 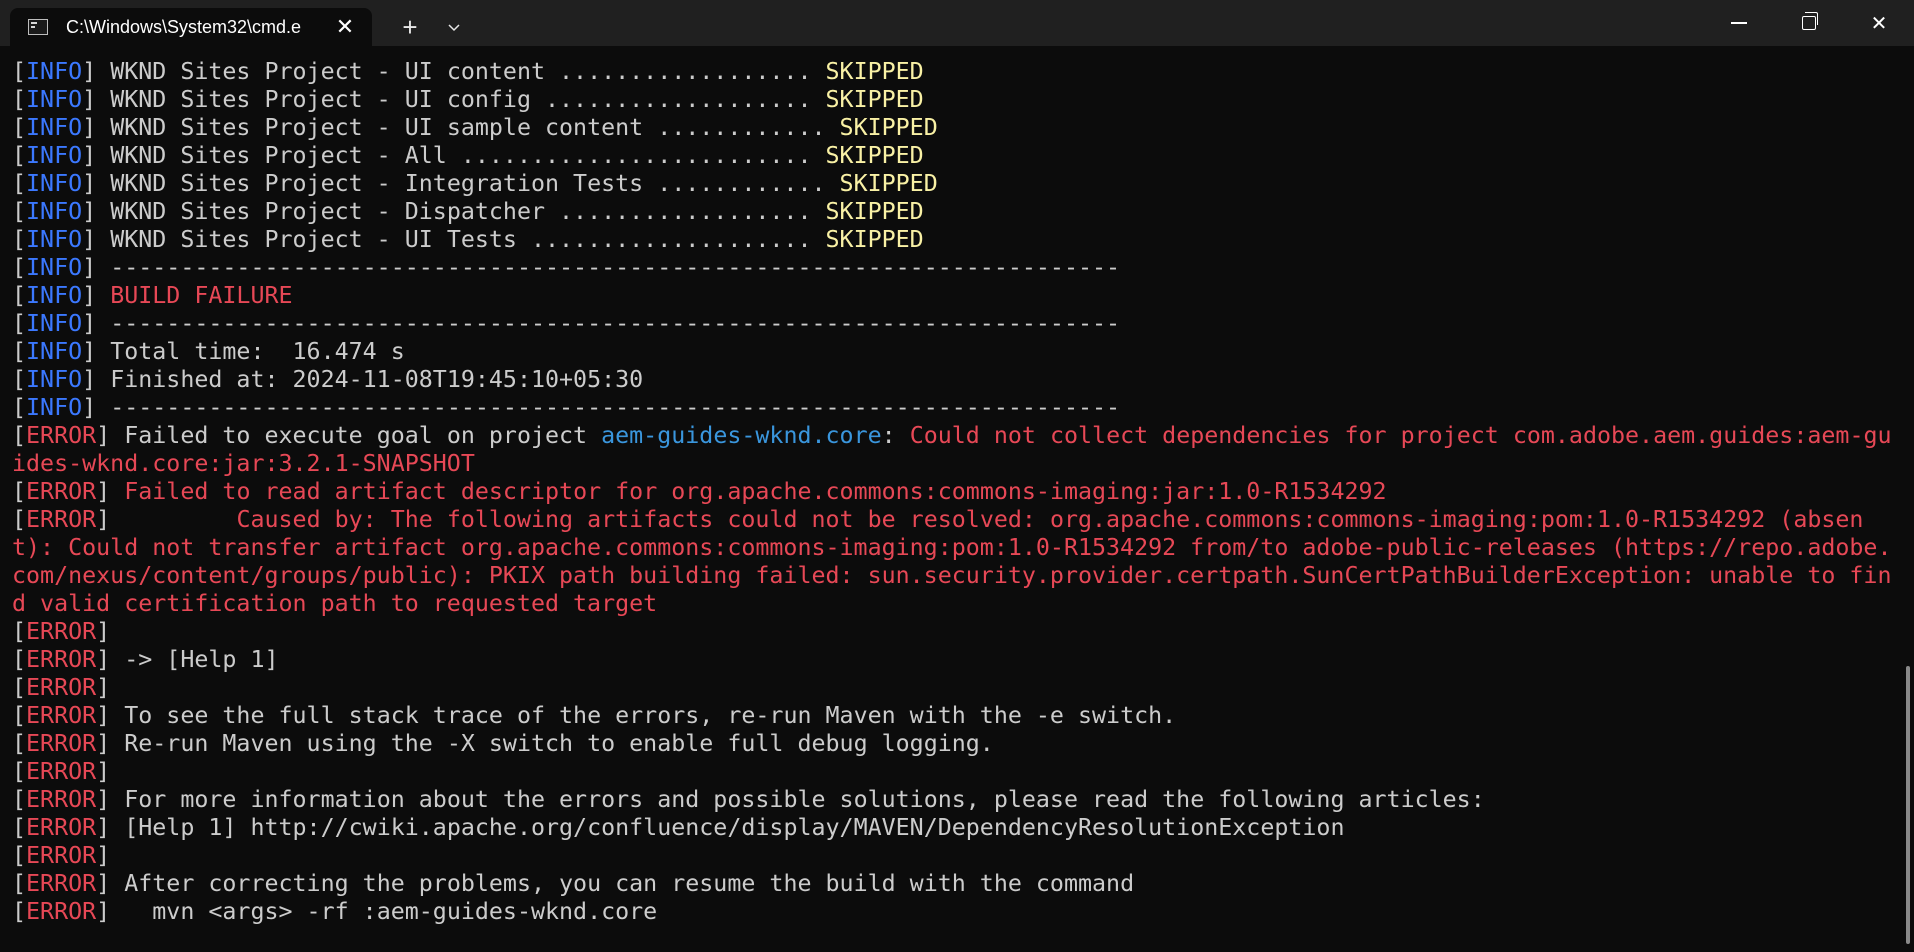 I want to click on console-segment: ] Failed to execute goal on project, so click(x=349, y=435).